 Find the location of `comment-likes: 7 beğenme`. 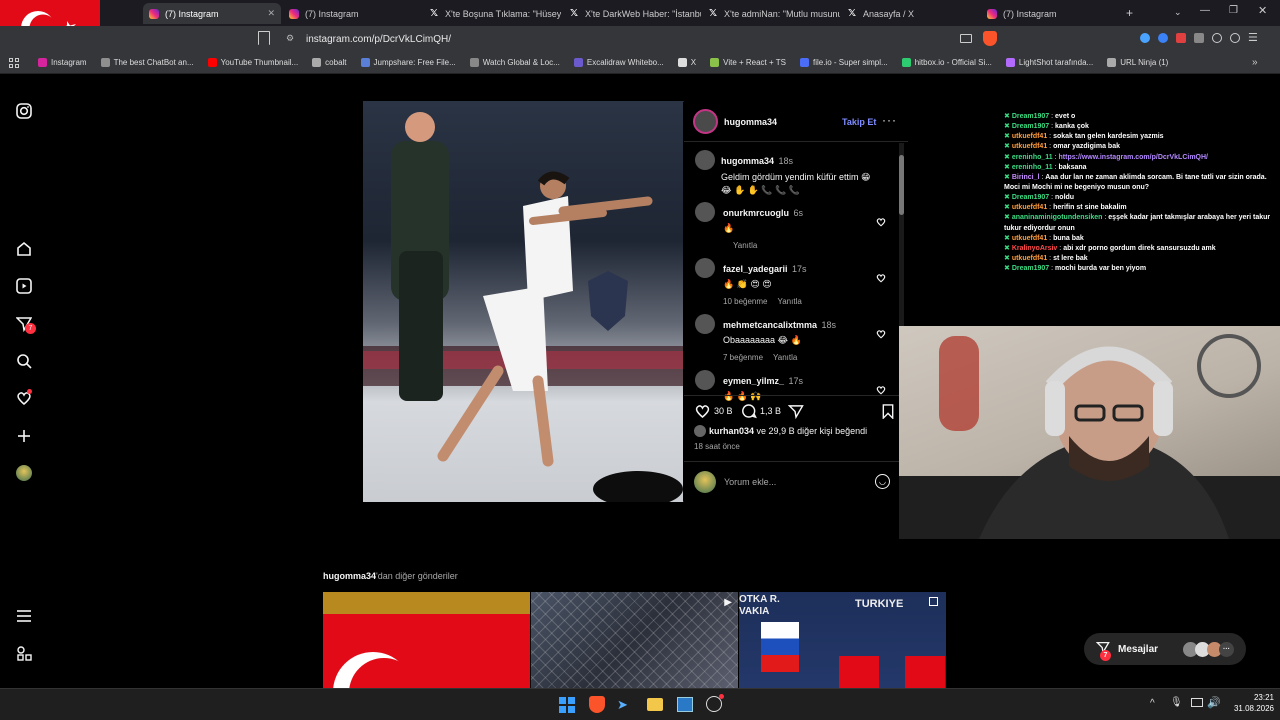

comment-likes: 7 beğenme is located at coordinates (743, 357).